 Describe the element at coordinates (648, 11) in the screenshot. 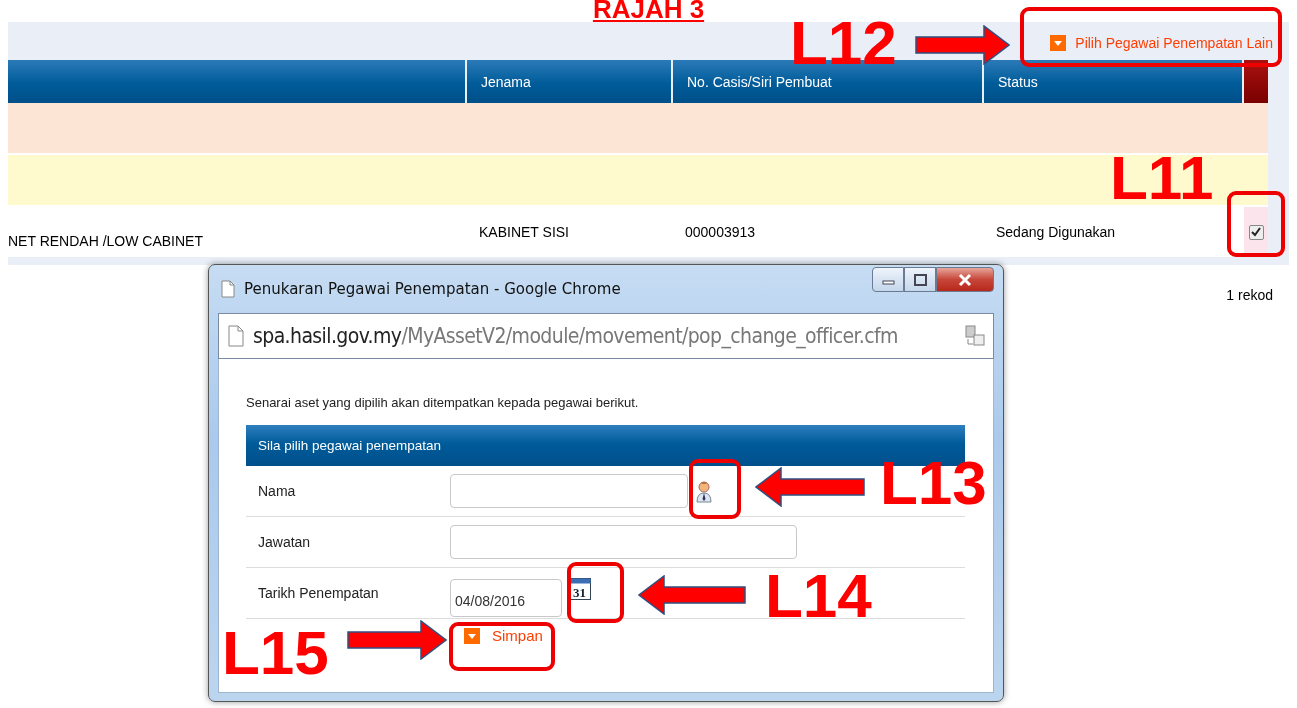

I see `figure-heading: RAJAH 3` at that location.